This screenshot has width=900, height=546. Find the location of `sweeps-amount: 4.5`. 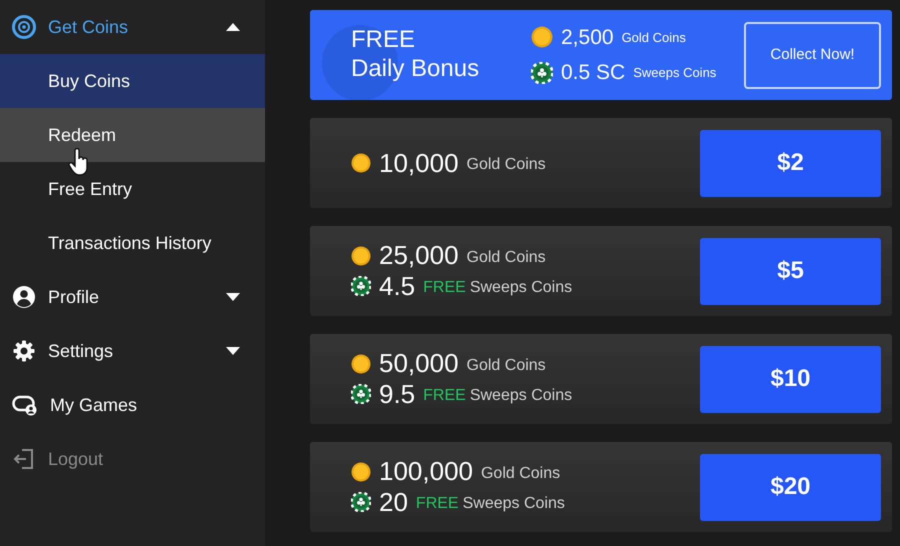

sweeps-amount: 4.5 is located at coordinates (397, 286).